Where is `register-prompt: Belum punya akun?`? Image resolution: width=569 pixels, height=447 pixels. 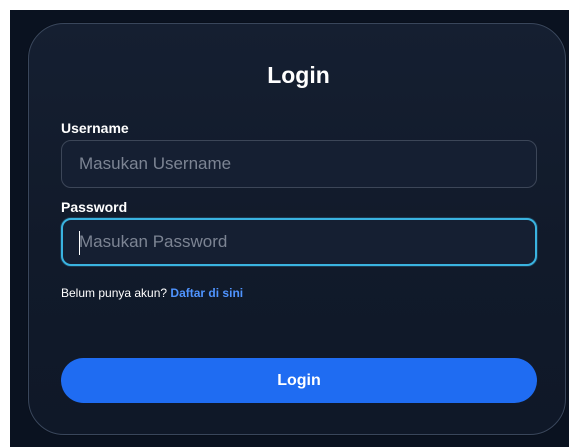
register-prompt: Belum punya akun? is located at coordinates (114, 293).